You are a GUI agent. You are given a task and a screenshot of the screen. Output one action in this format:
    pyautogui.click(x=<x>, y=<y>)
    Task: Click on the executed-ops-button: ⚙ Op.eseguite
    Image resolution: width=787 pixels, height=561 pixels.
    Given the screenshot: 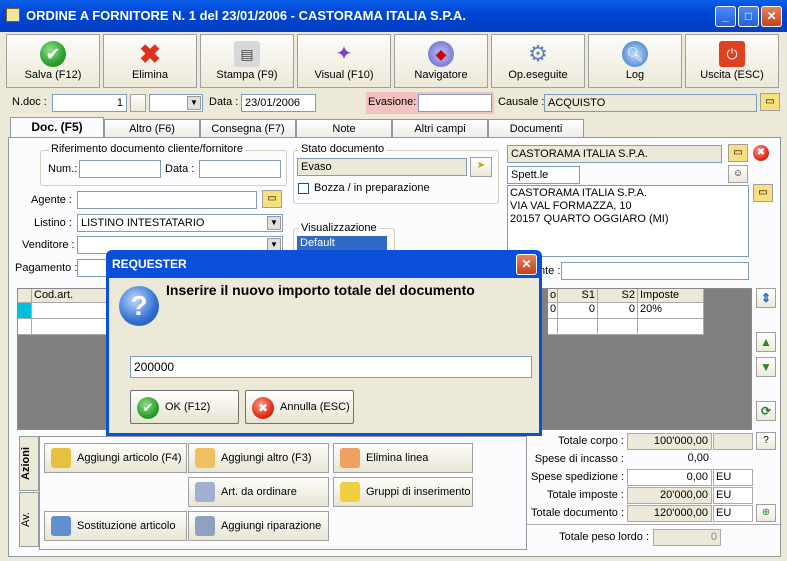 What is the action you would take?
    pyautogui.click(x=538, y=61)
    